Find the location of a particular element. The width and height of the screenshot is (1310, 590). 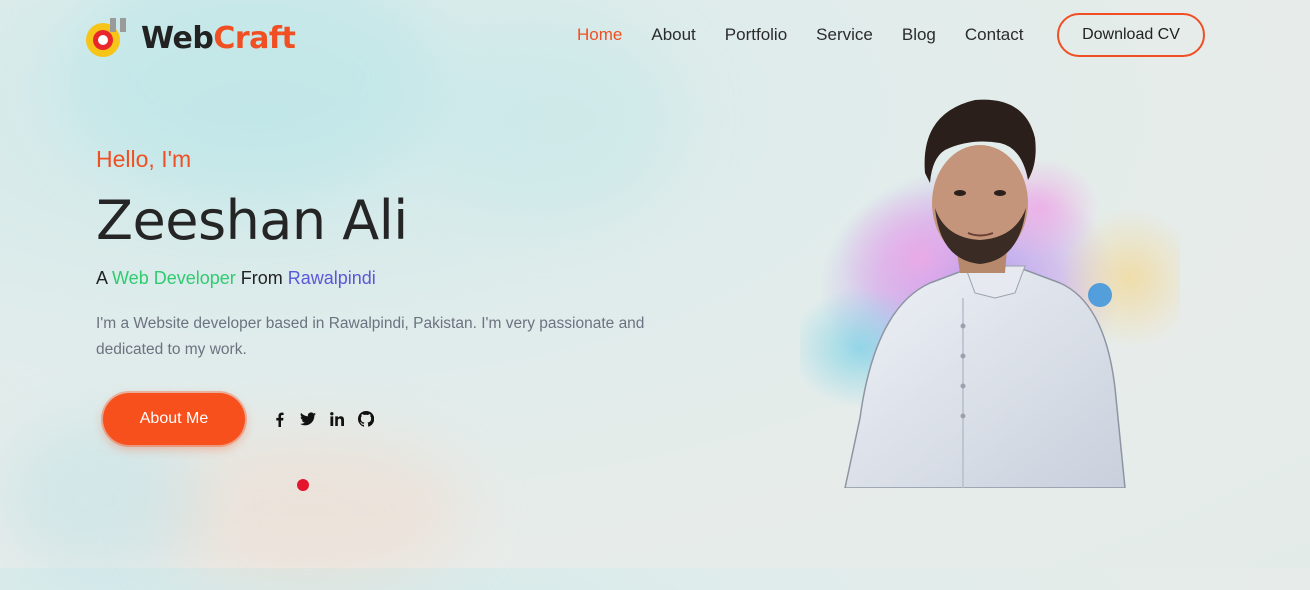

decorative-dot is located at coordinates (303, 485).